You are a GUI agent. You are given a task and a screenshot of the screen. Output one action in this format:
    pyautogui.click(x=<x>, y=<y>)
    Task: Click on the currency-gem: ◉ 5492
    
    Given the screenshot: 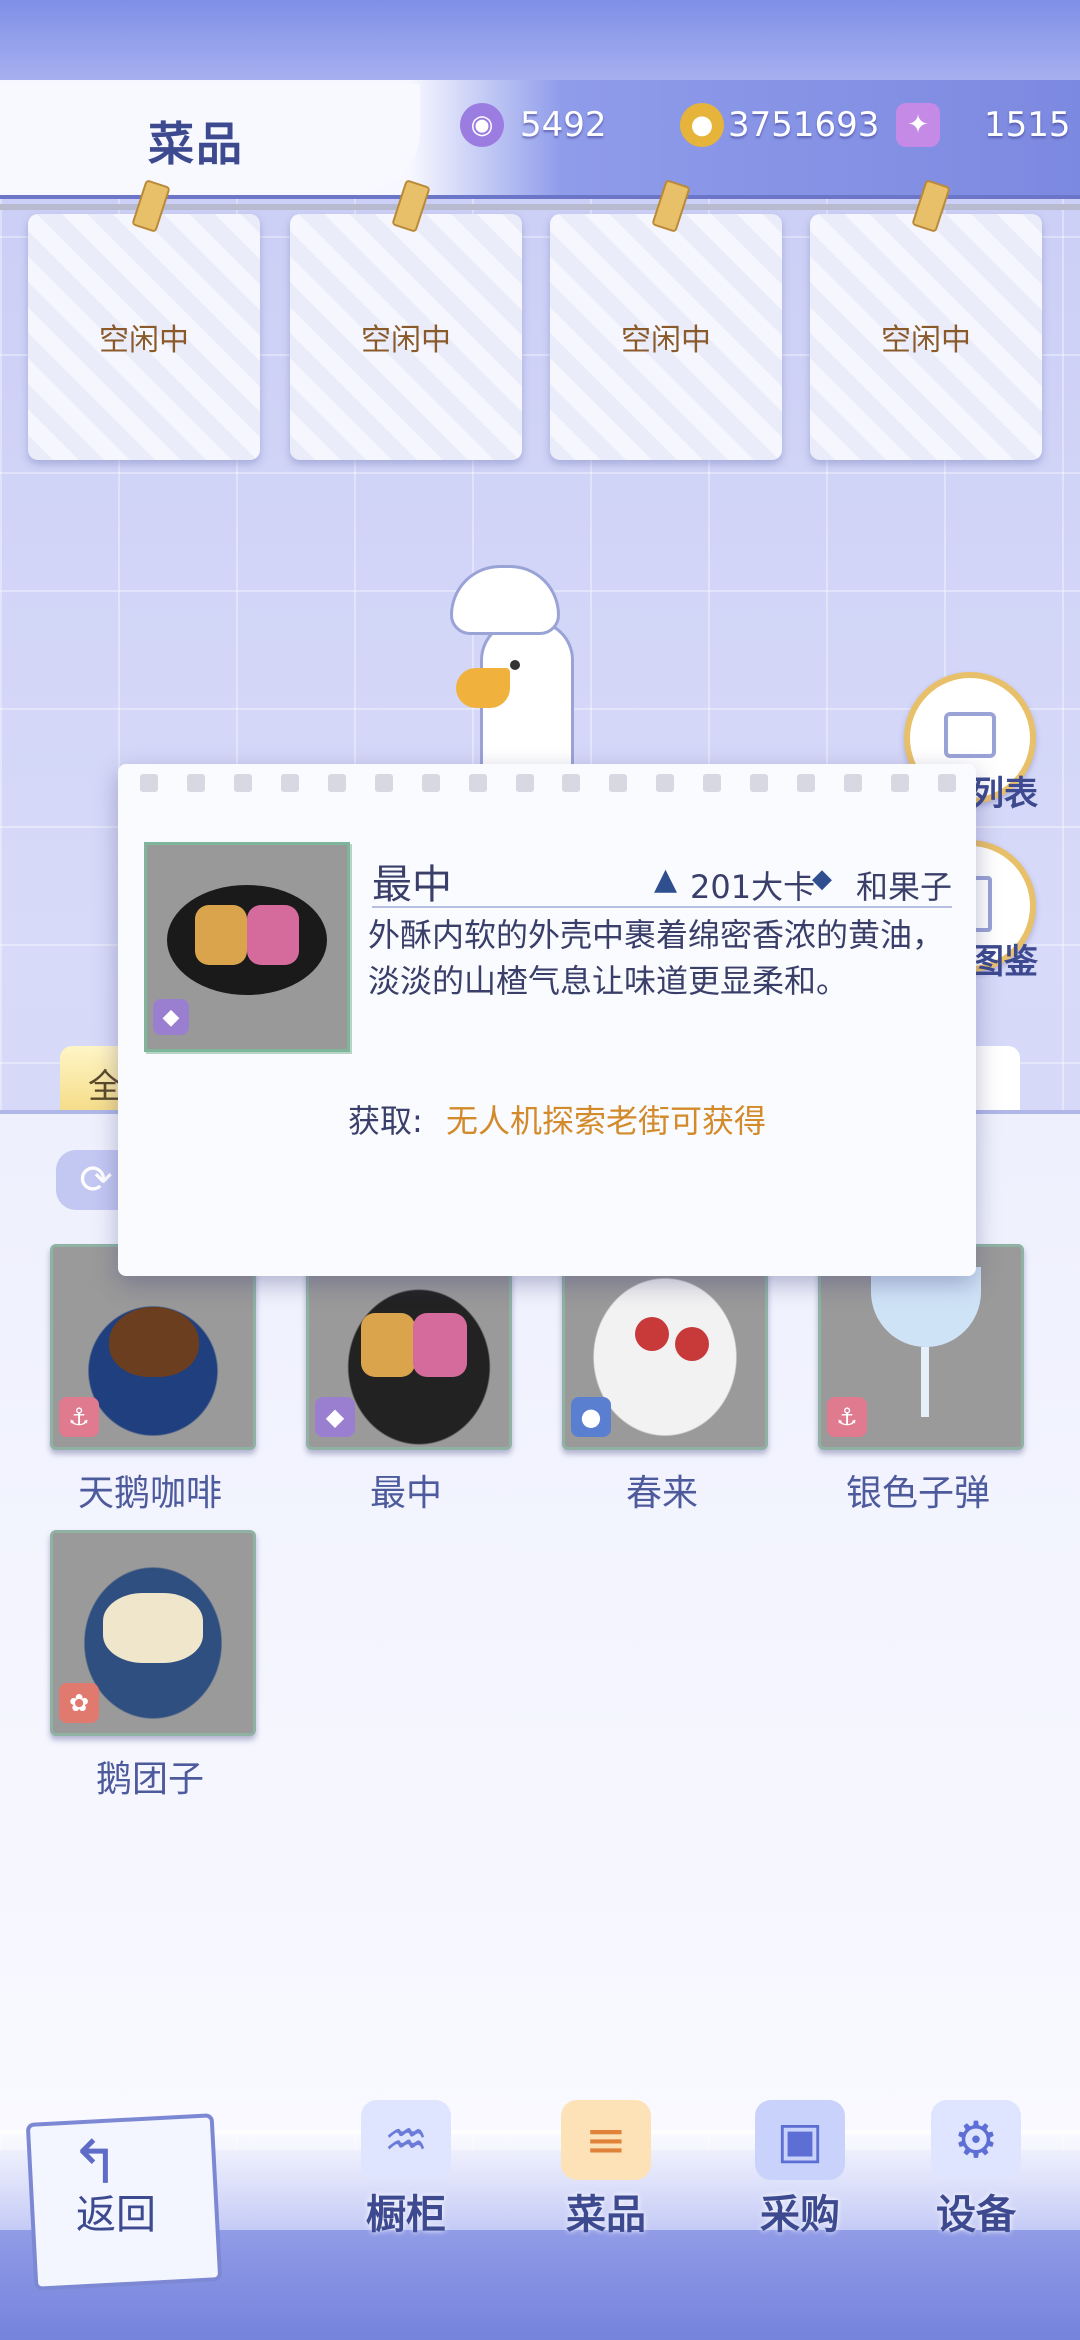 What is the action you would take?
    pyautogui.click(x=533, y=125)
    